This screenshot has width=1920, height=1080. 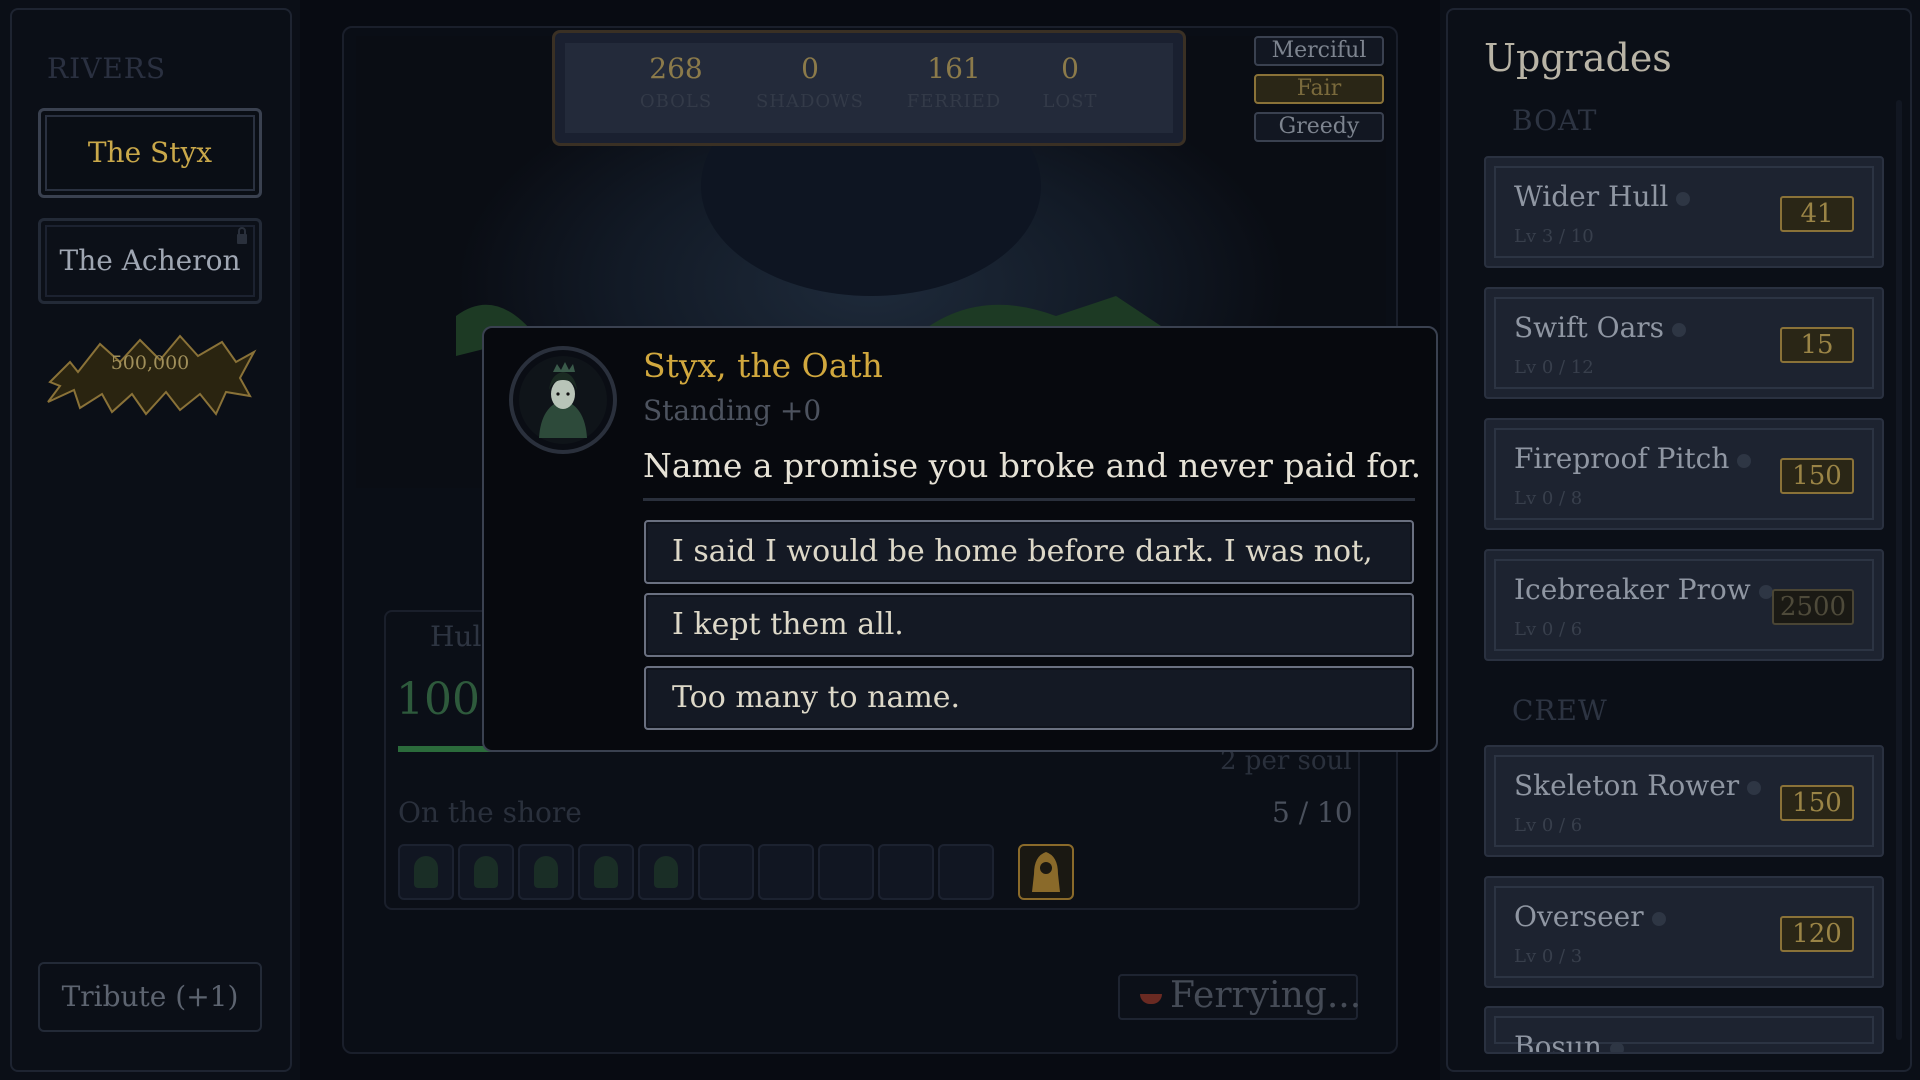 I want to click on section-heading-crew: CREW, so click(x=1560, y=710).